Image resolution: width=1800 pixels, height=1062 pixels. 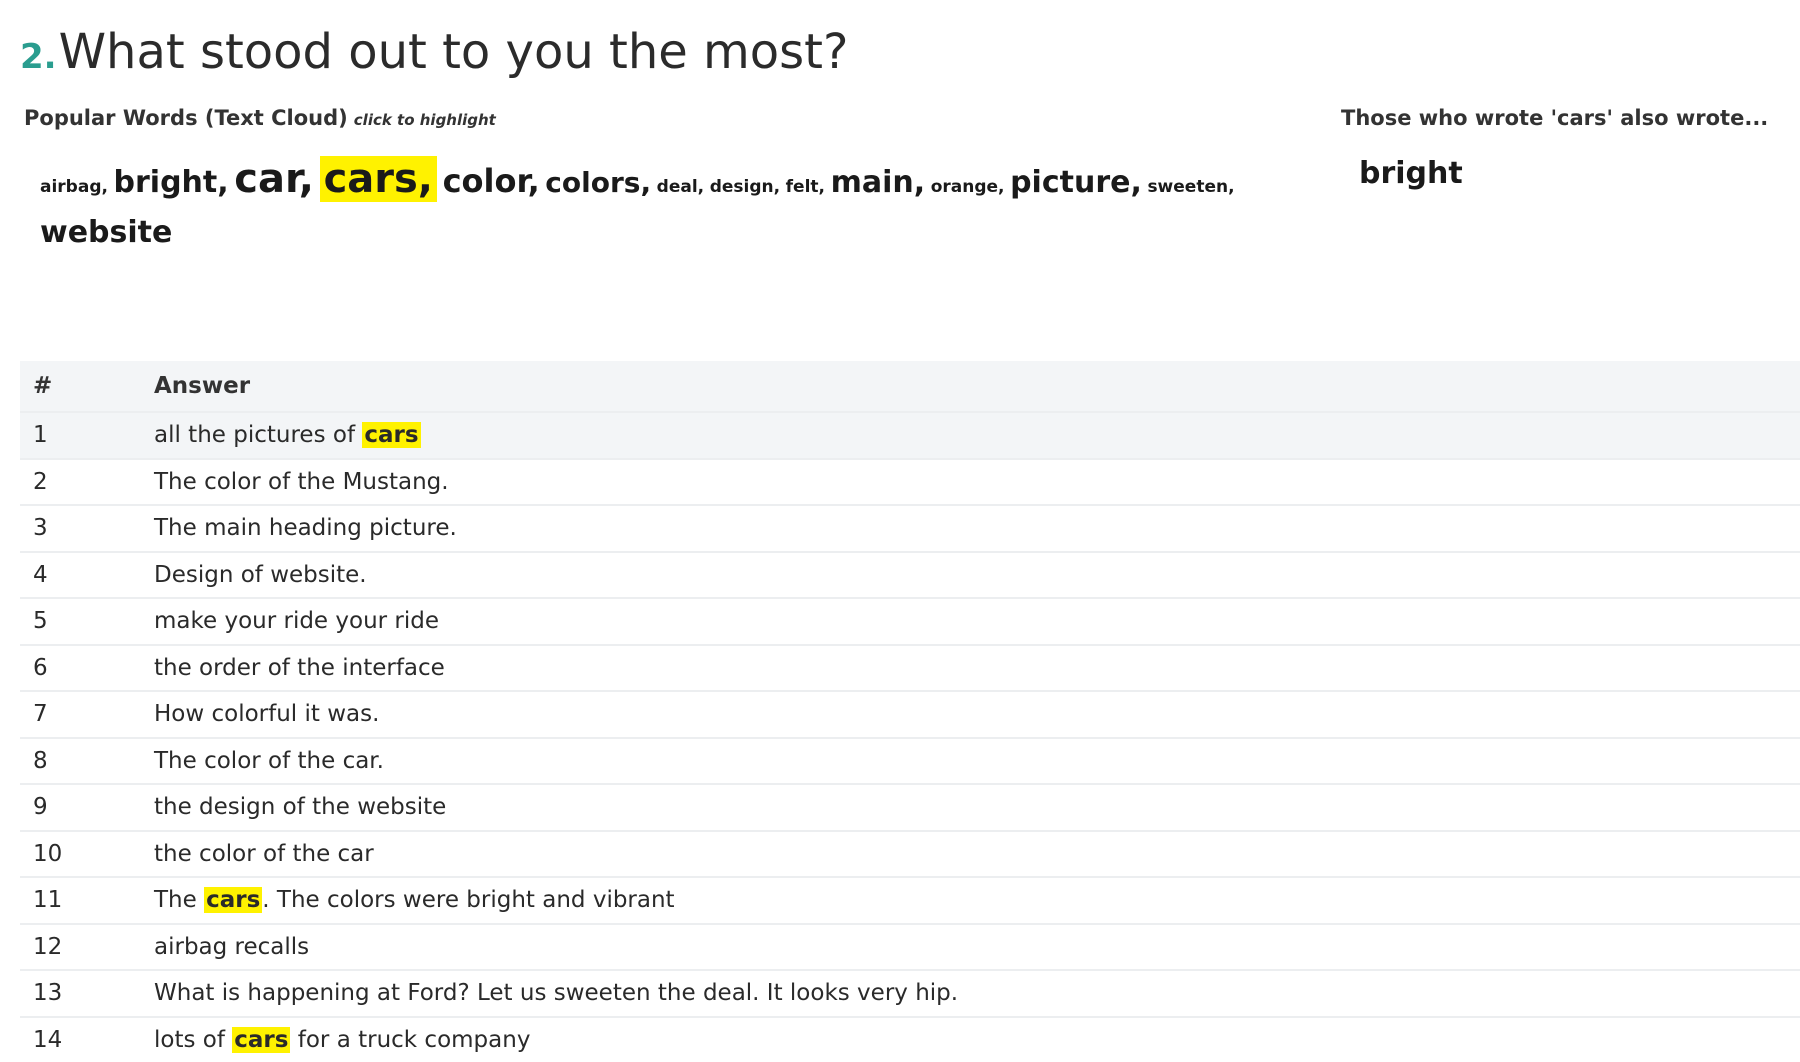 I want to click on row-answer: make your ride your ride, so click(x=977, y=621).